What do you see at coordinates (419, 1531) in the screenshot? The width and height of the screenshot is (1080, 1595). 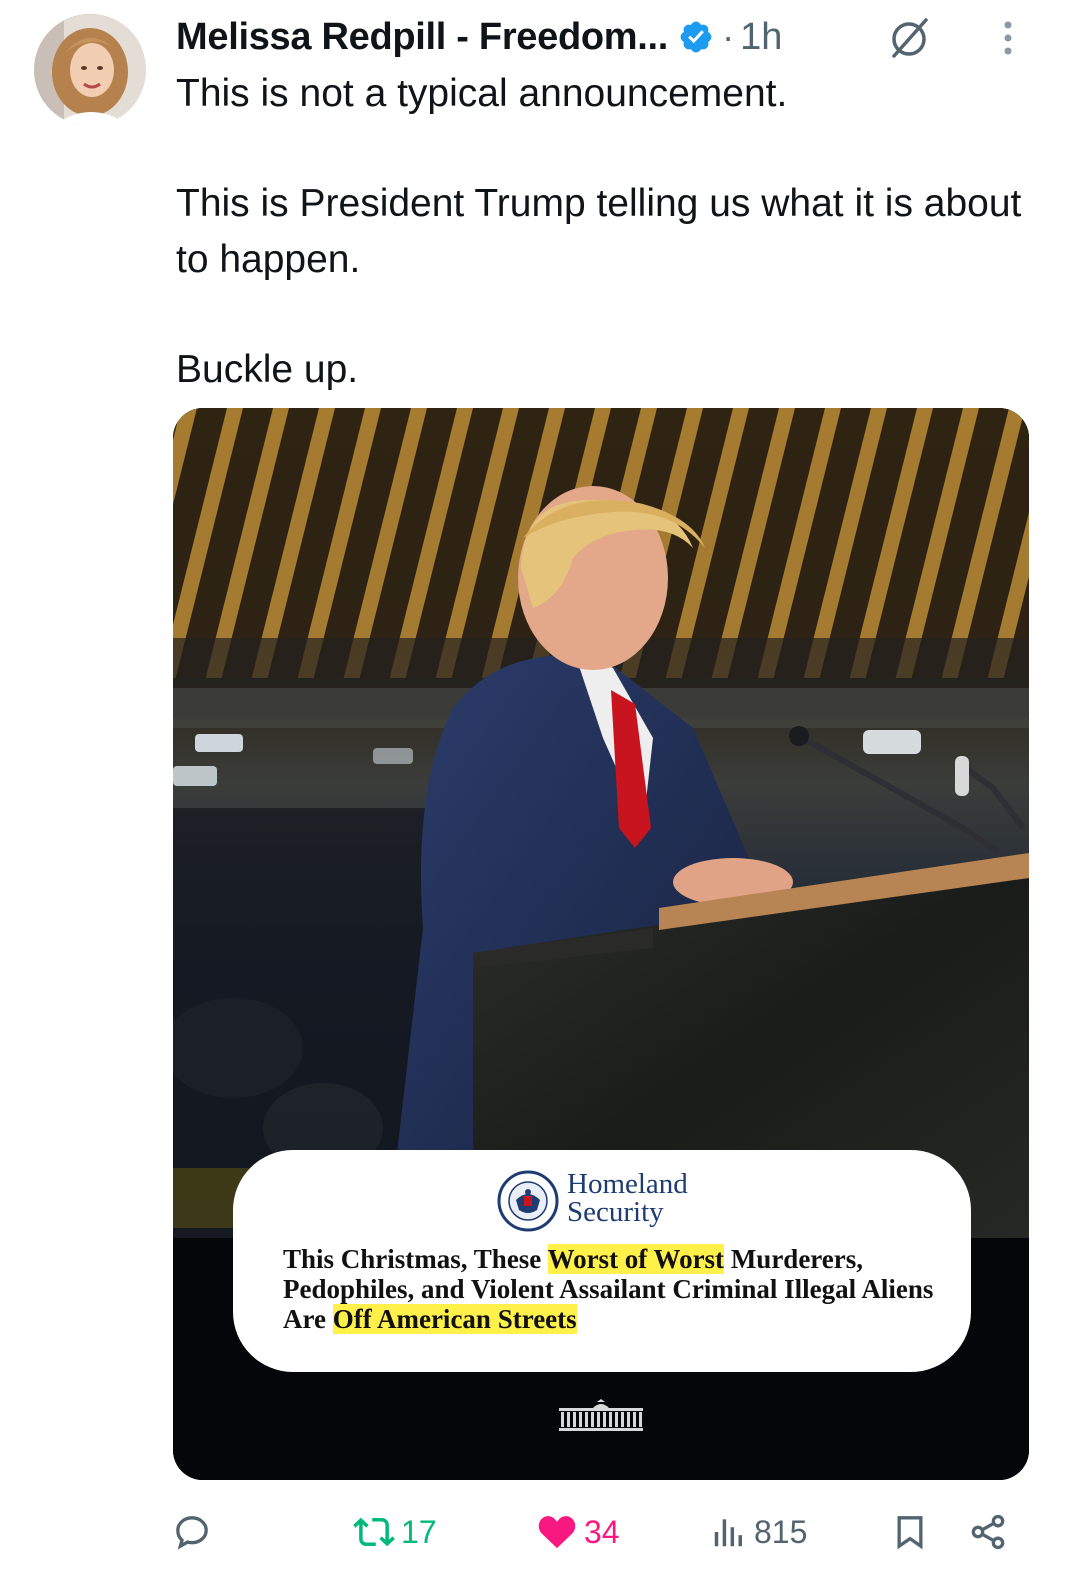 I see `repost-count: 17` at bounding box center [419, 1531].